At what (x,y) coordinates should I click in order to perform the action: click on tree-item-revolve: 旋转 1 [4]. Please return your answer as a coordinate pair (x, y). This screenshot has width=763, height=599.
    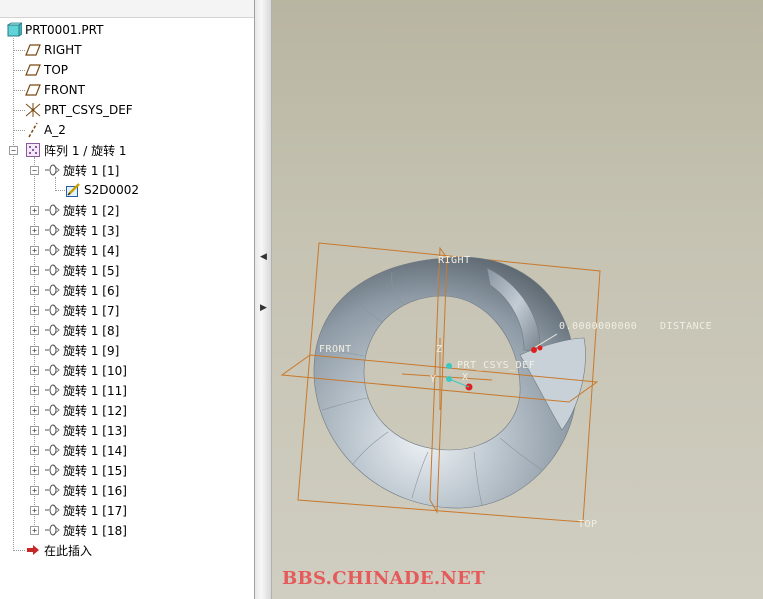
    Looking at the image, I should click on (81, 250).